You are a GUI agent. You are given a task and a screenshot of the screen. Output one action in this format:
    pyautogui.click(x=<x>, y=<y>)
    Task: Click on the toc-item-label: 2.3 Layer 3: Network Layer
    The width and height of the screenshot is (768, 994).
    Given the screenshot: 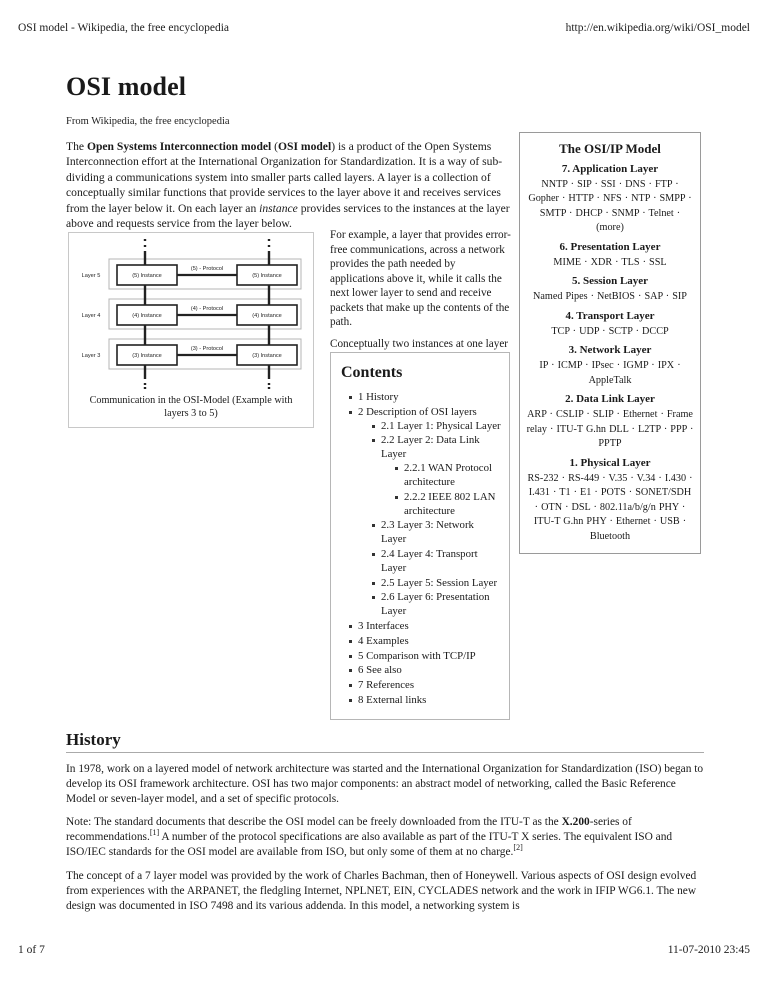 What is the action you would take?
    pyautogui.click(x=427, y=532)
    